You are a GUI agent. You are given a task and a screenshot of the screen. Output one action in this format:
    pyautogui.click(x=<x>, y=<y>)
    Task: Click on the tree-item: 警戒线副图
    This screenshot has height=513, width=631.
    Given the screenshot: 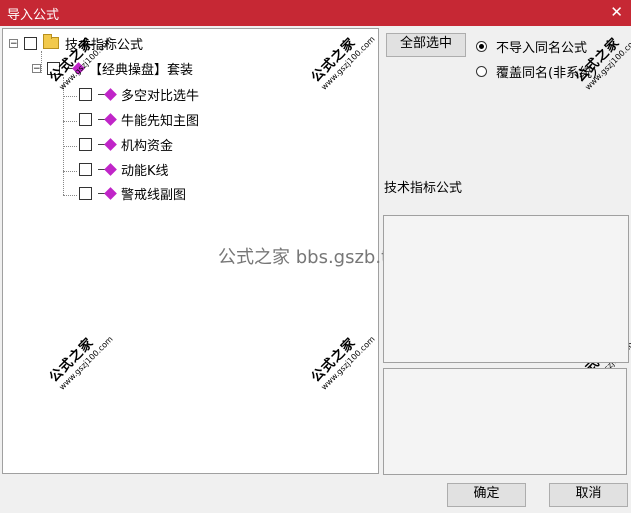 What is the action you would take?
    pyautogui.click(x=132, y=193)
    